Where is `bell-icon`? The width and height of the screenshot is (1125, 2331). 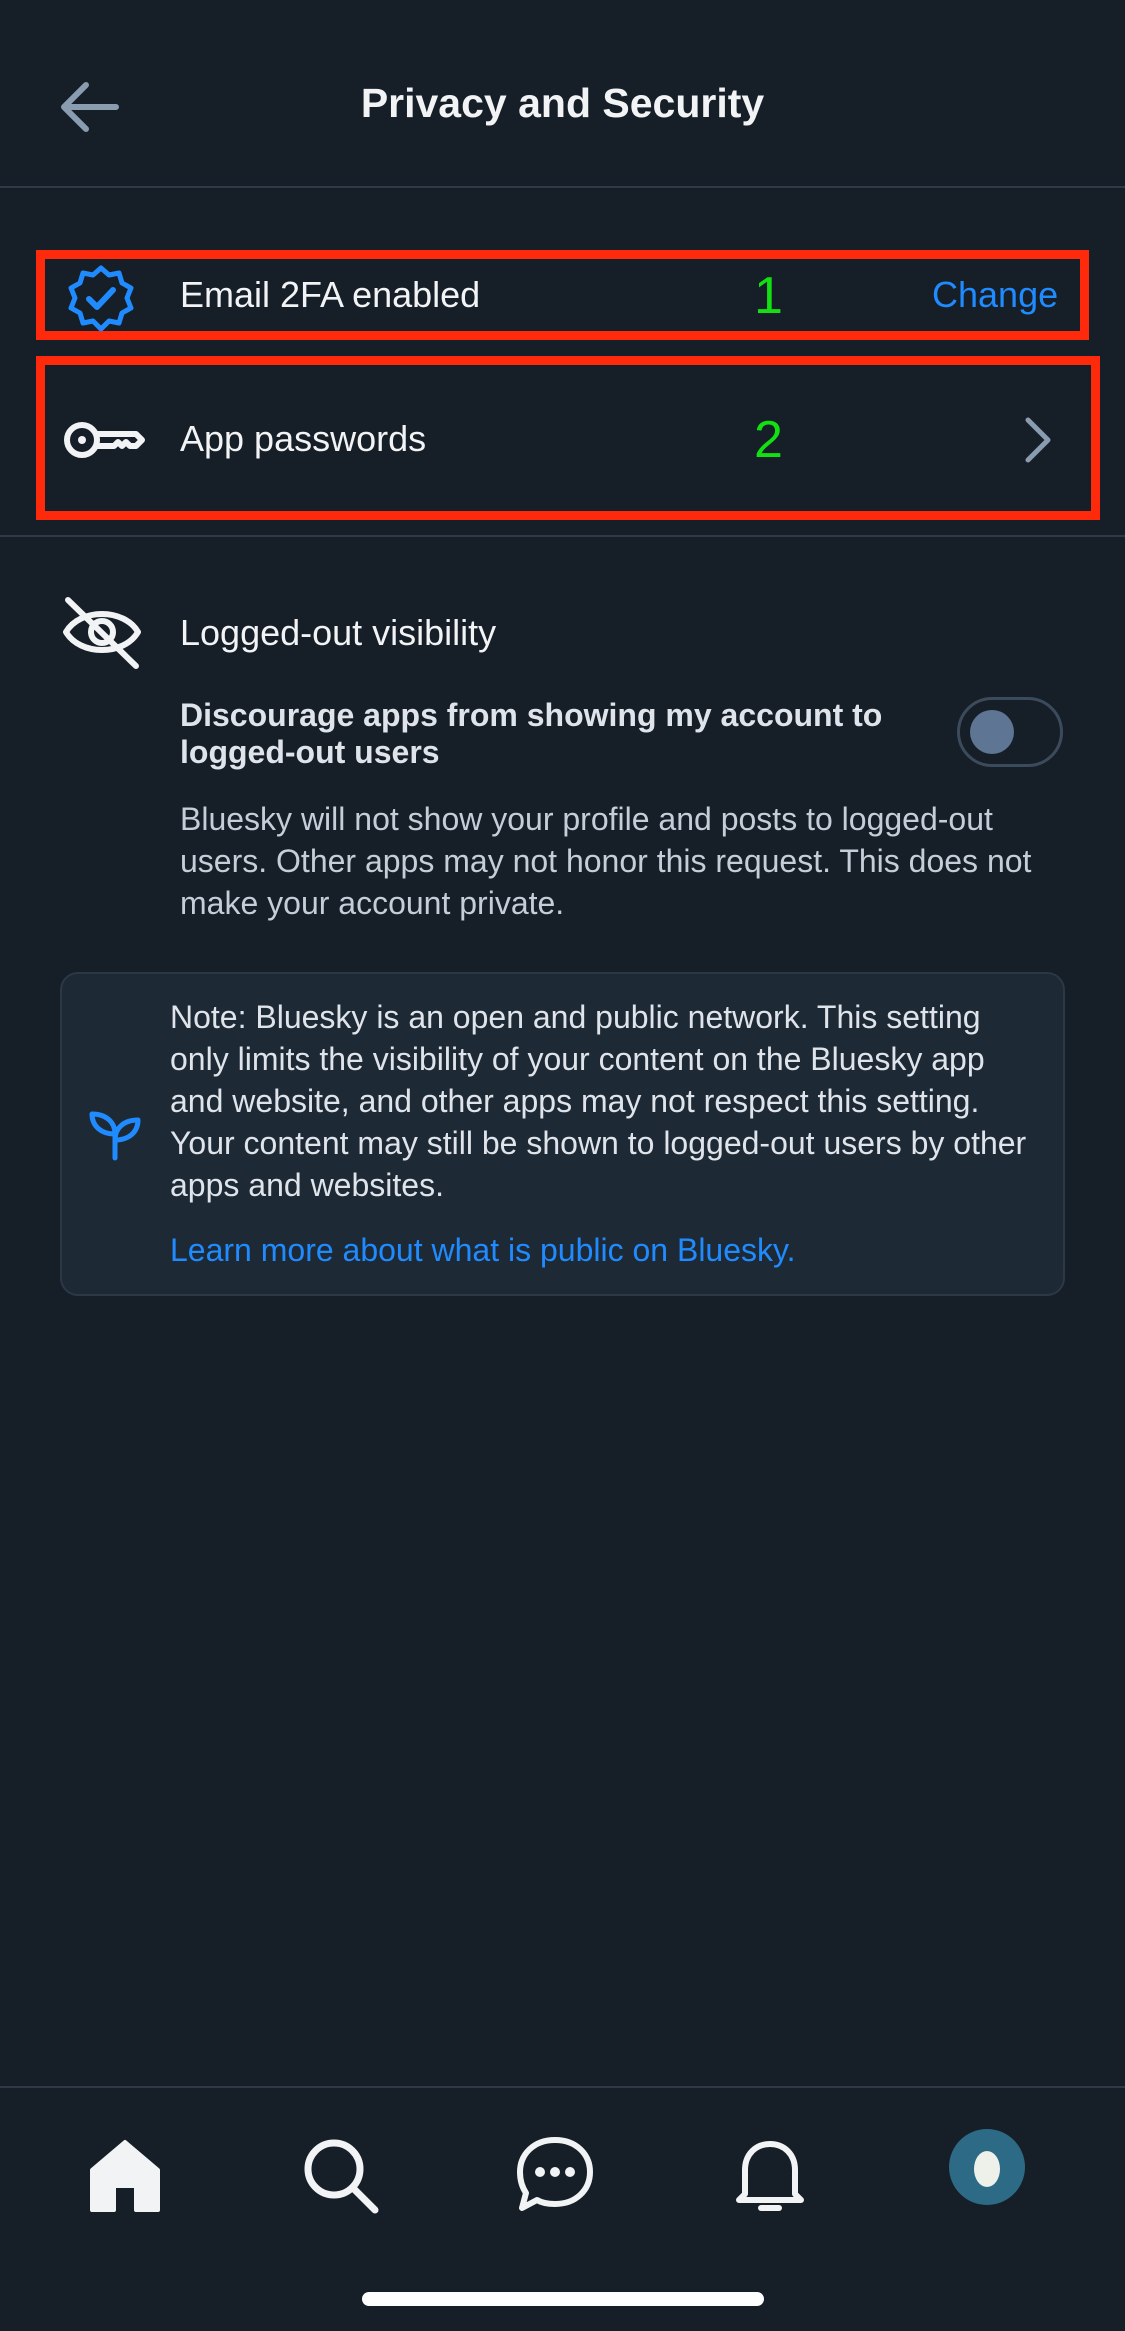
bell-icon is located at coordinates (770, 2176).